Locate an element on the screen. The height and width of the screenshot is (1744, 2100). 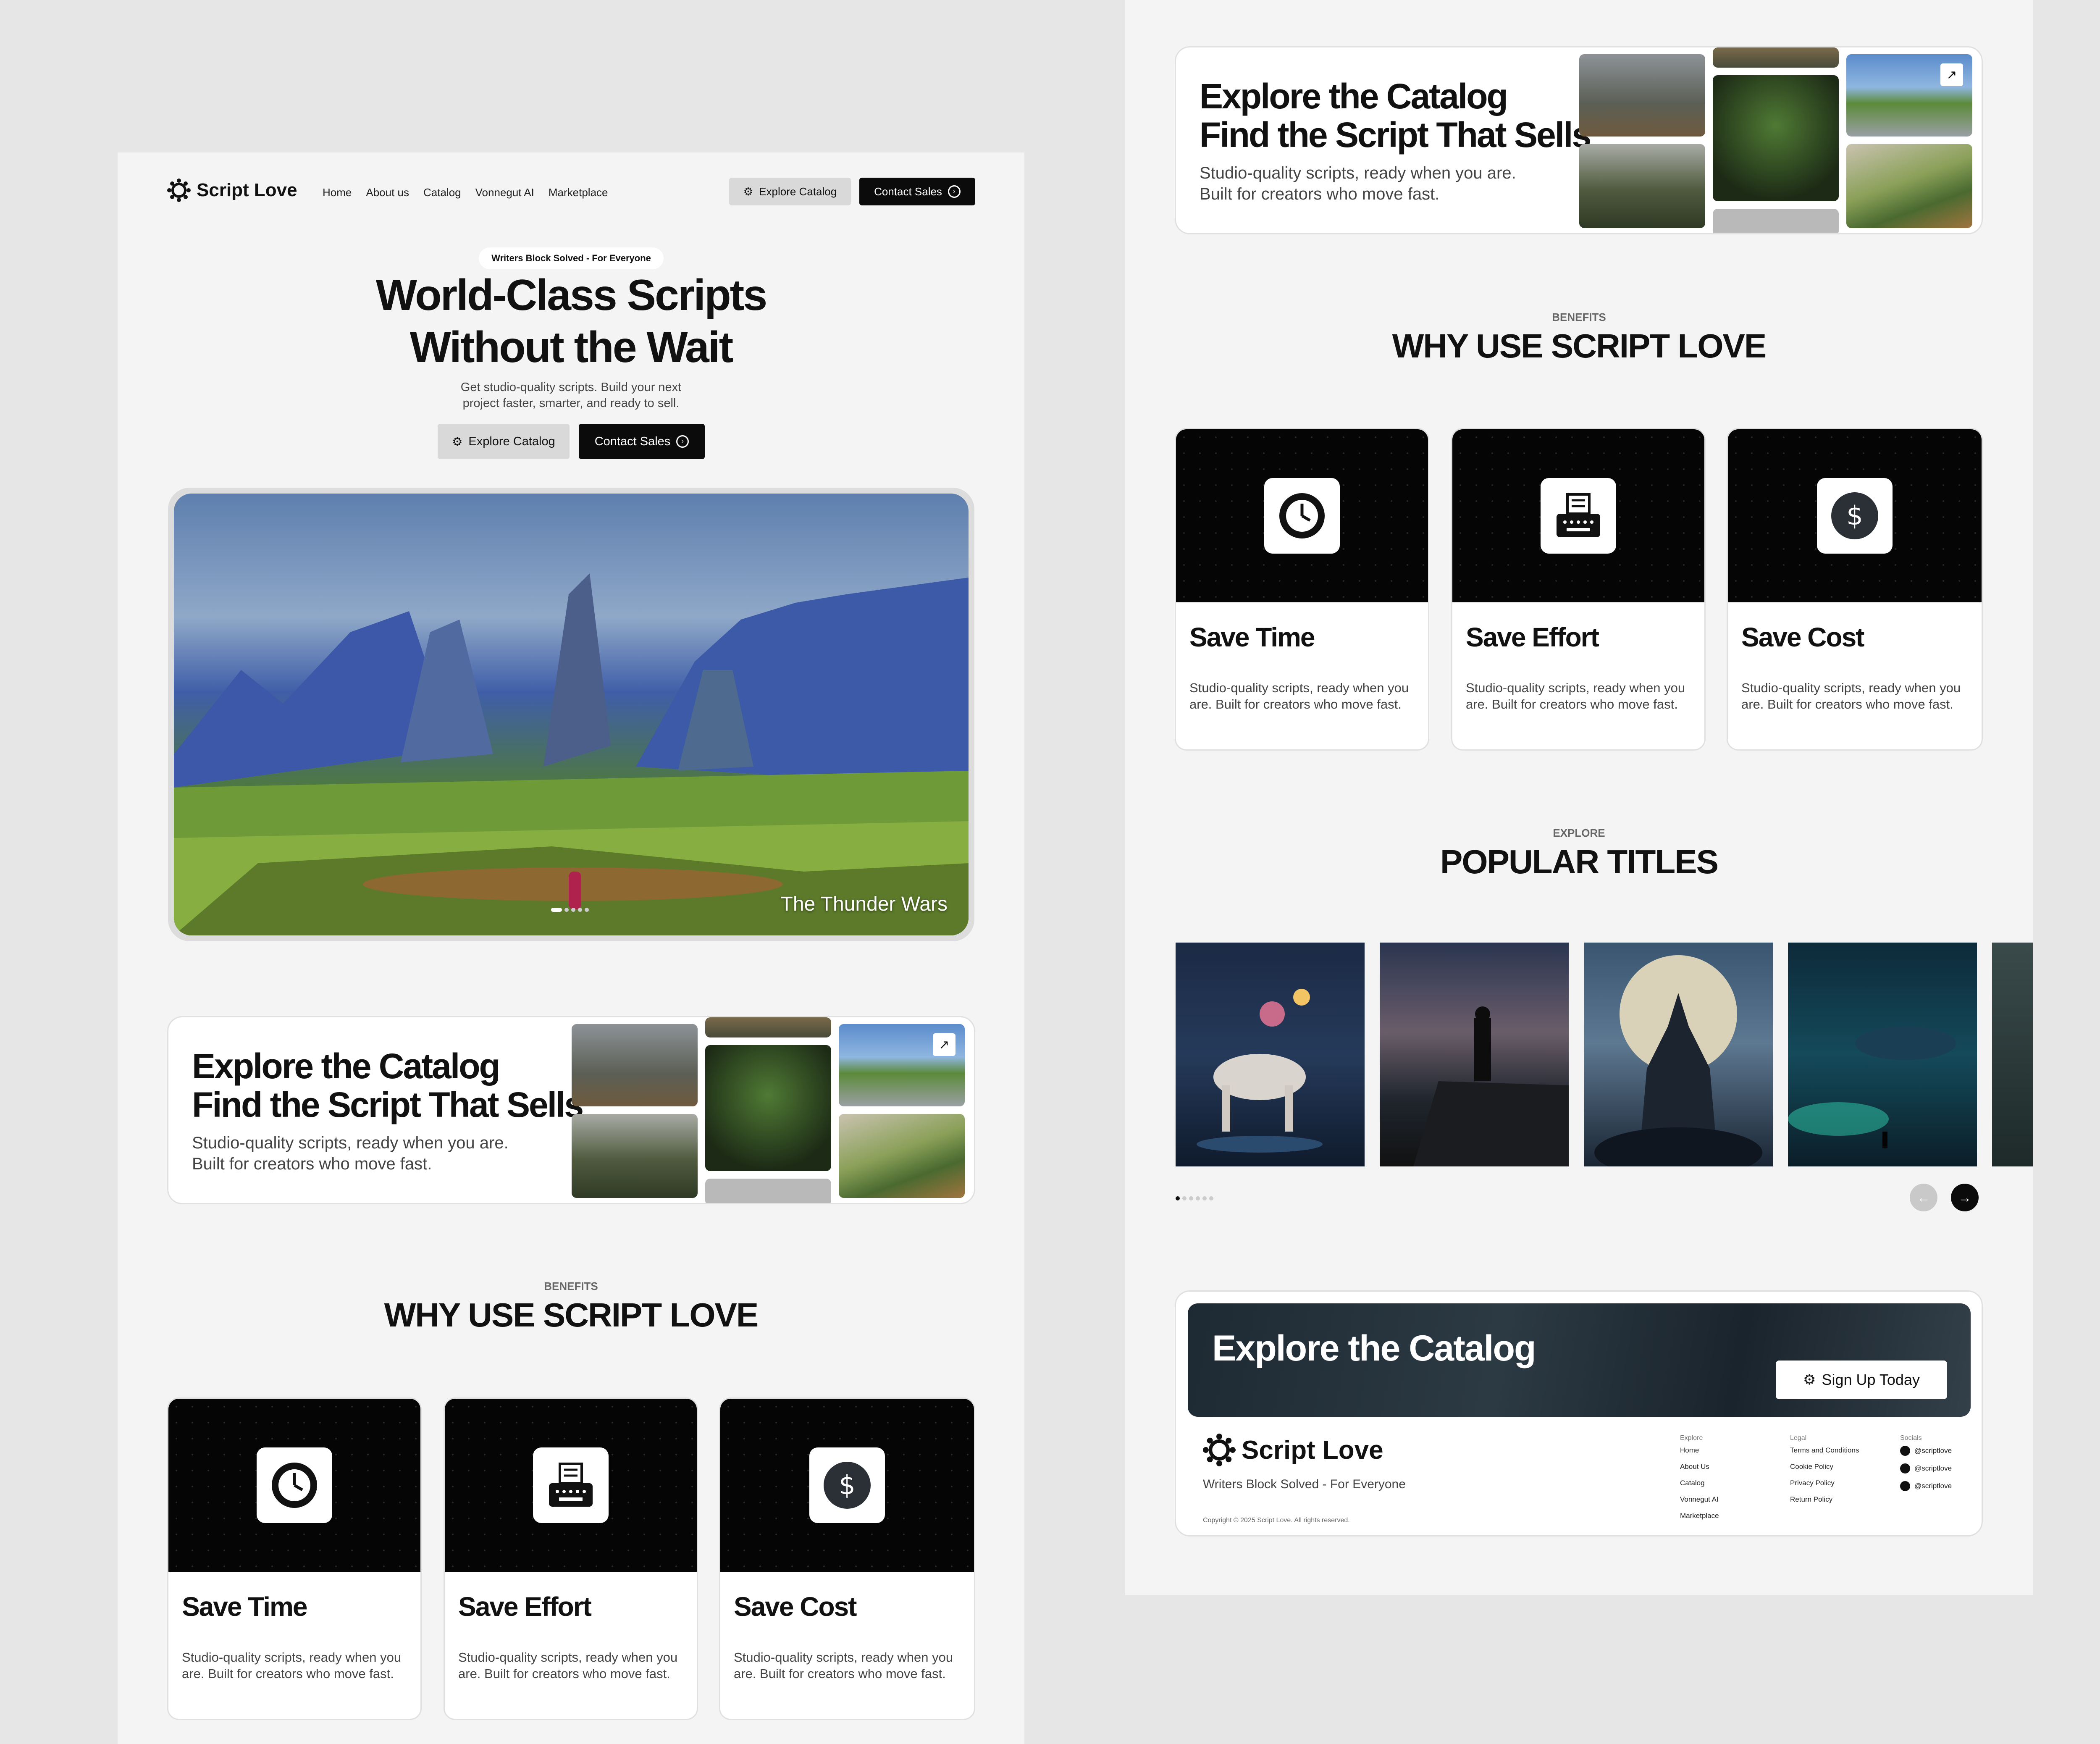
catalog-title-line1: Explore the Catalog is located at coordinates (1354, 96).